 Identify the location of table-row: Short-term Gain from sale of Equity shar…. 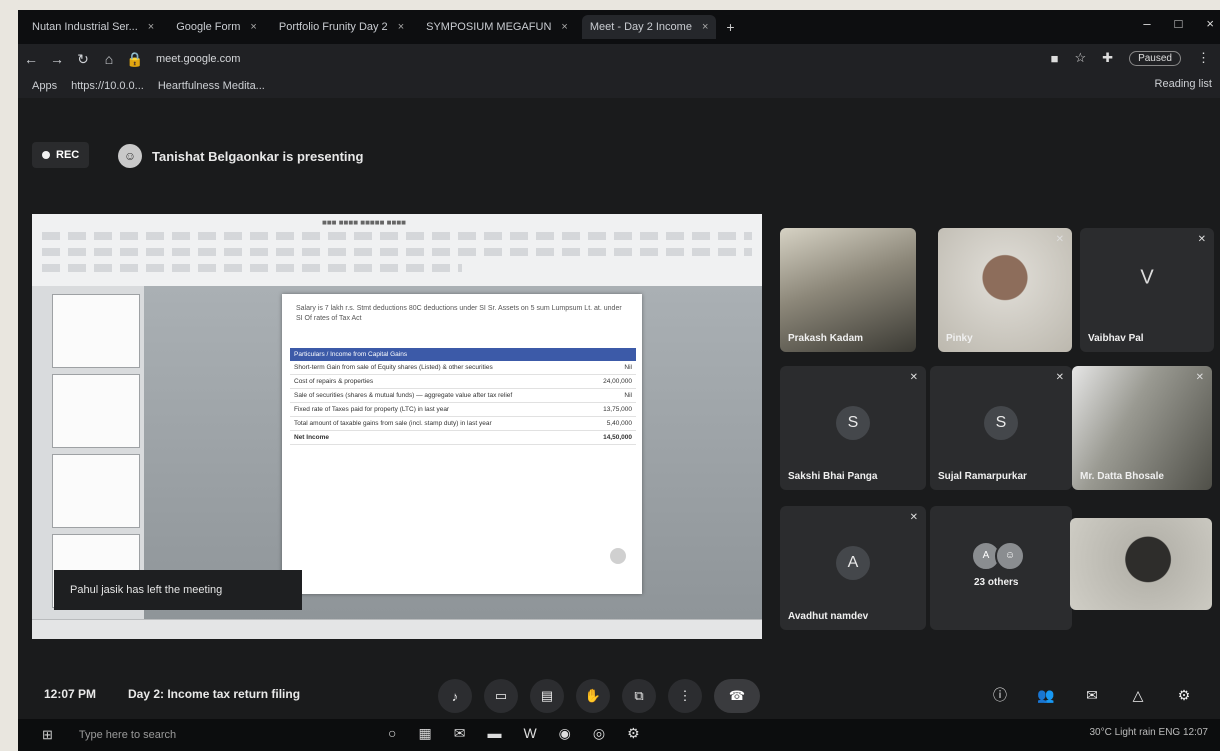
(463, 368).